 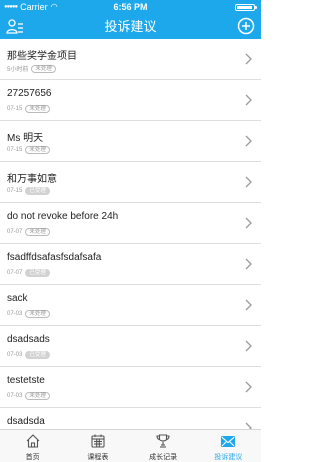 I want to click on list-item: fsadffdsafasfsdafsafa 07-07 已受理, so click(x=130, y=264).